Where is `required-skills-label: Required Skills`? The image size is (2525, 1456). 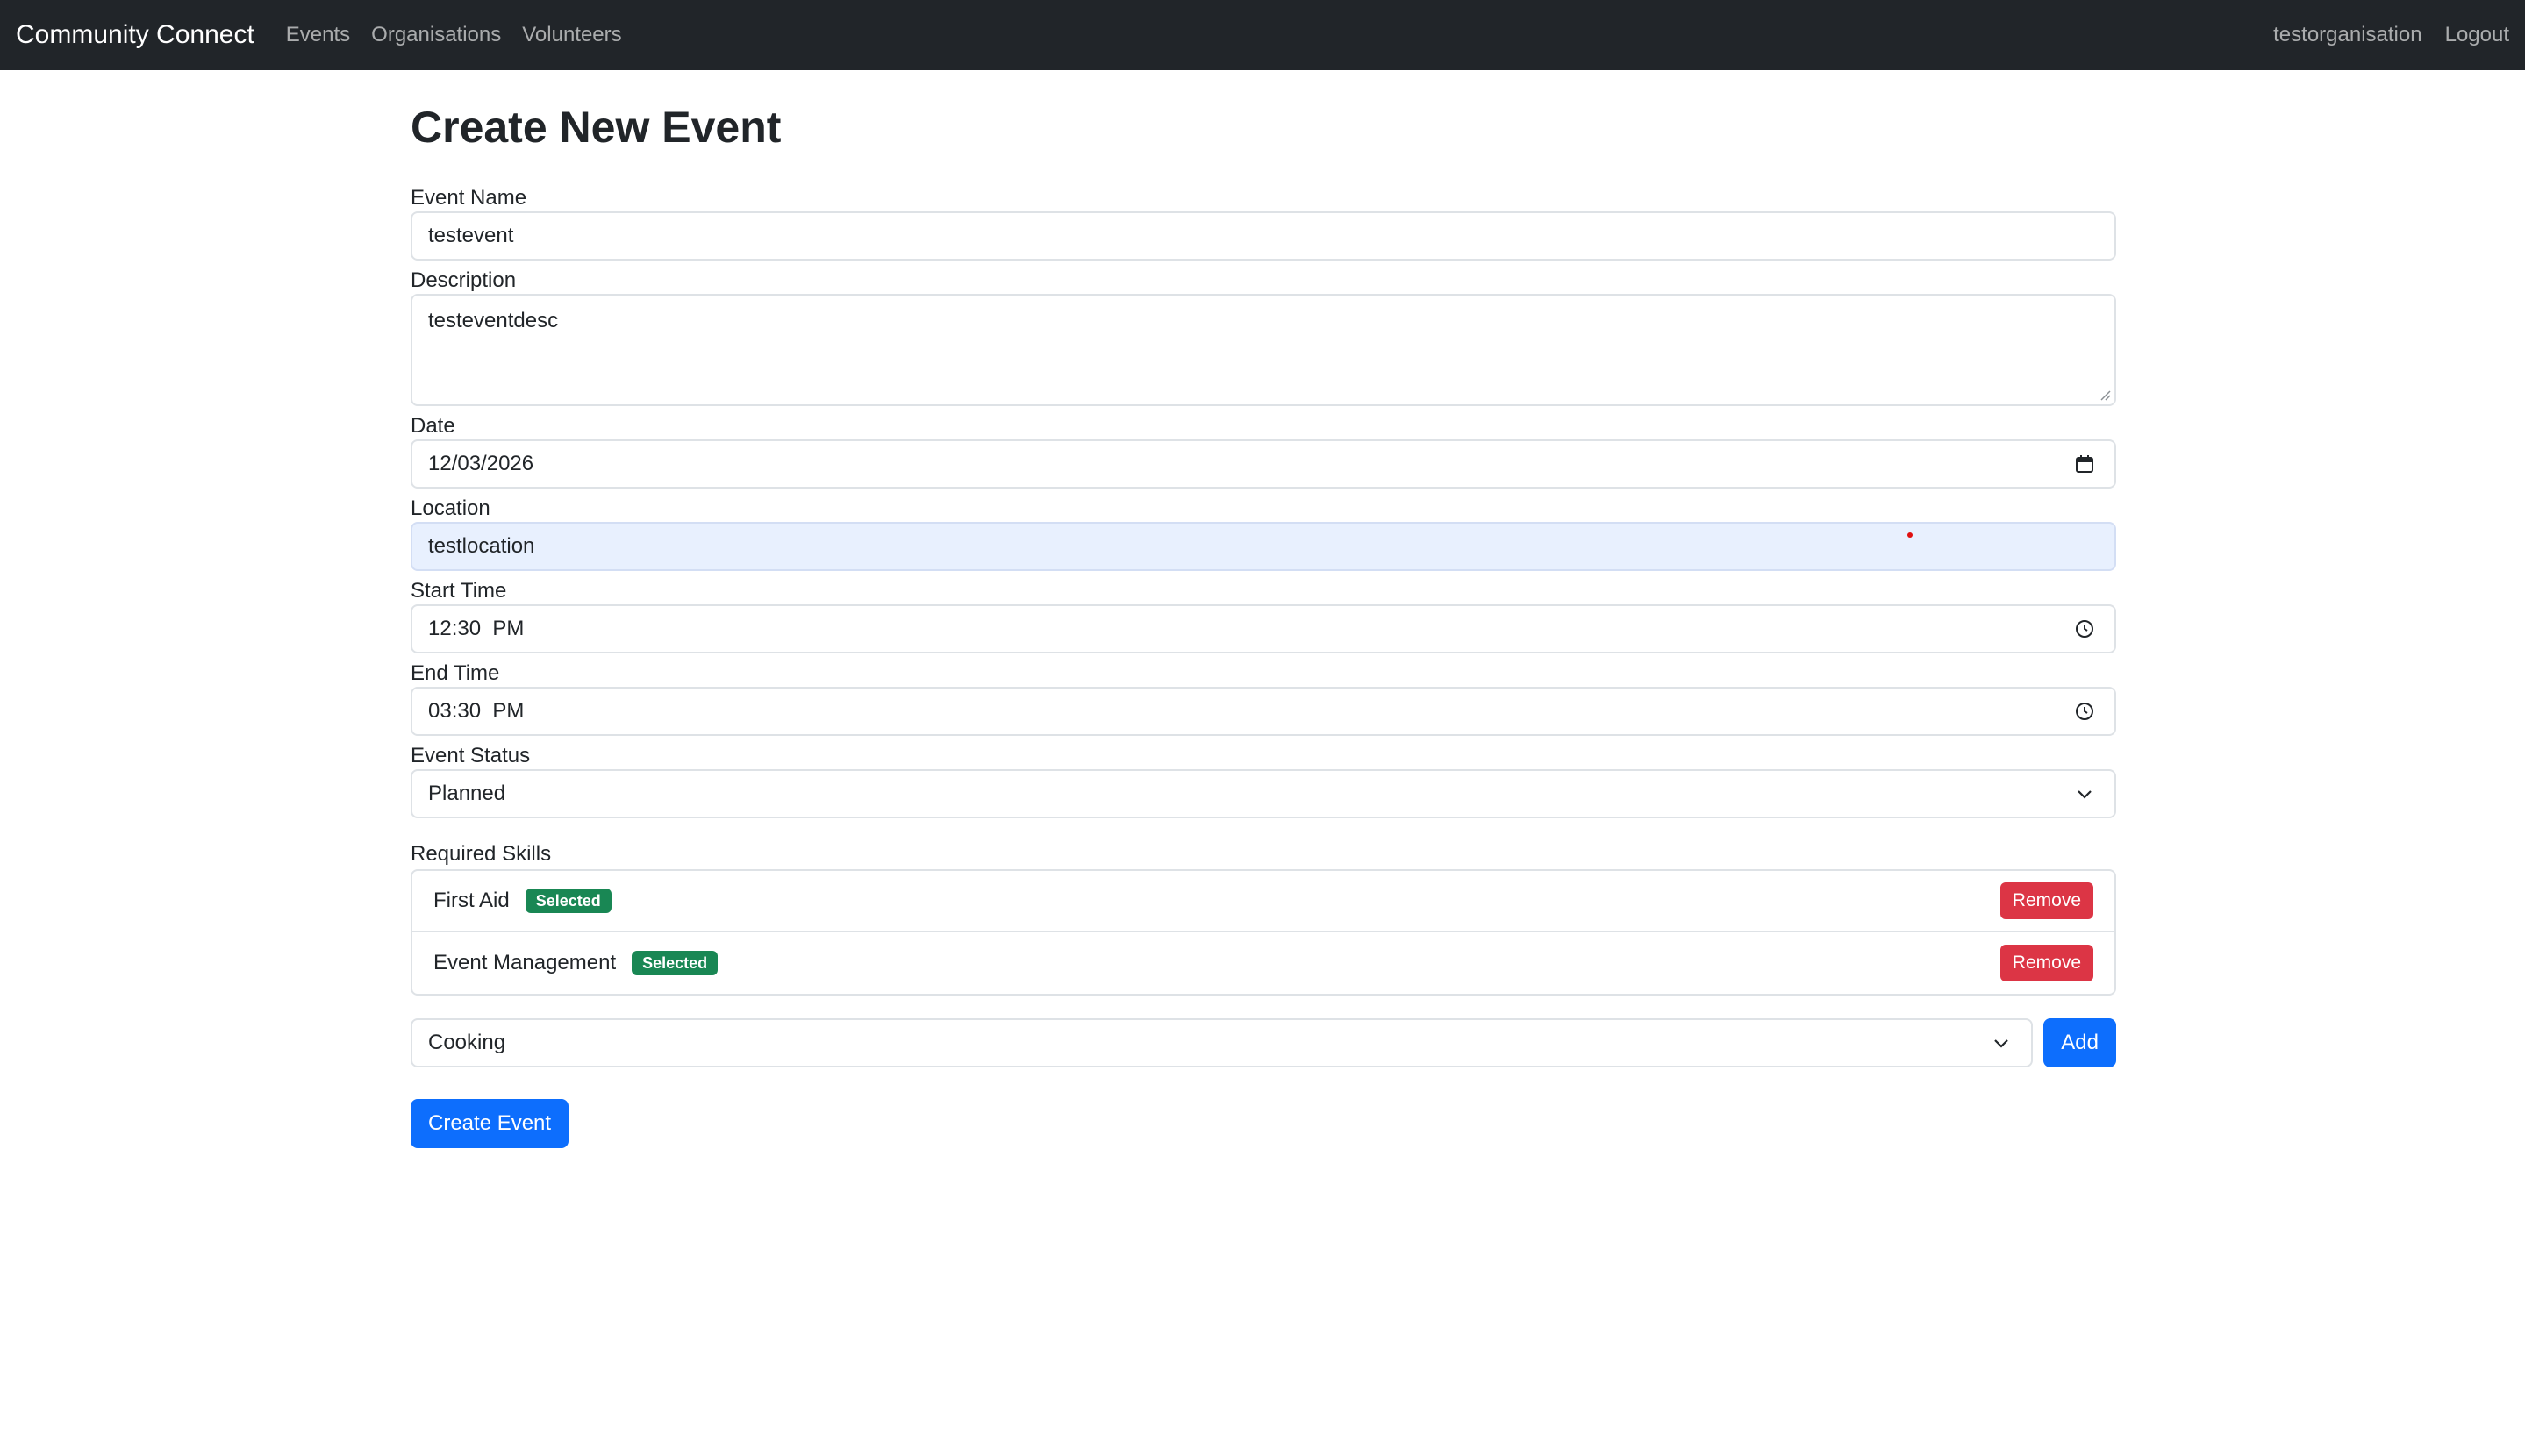 required-skills-label: Required Skills is located at coordinates (481, 854).